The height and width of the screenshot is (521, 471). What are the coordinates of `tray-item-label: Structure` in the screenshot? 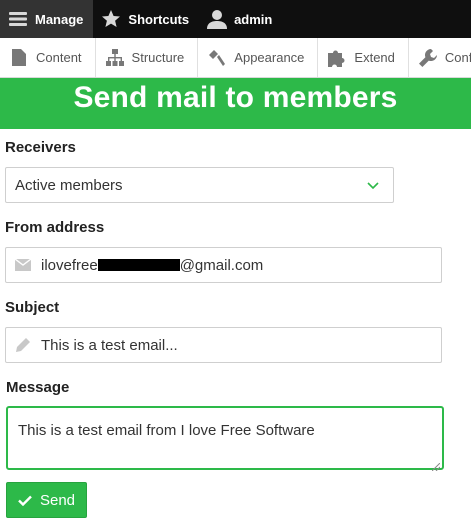 It's located at (158, 57).